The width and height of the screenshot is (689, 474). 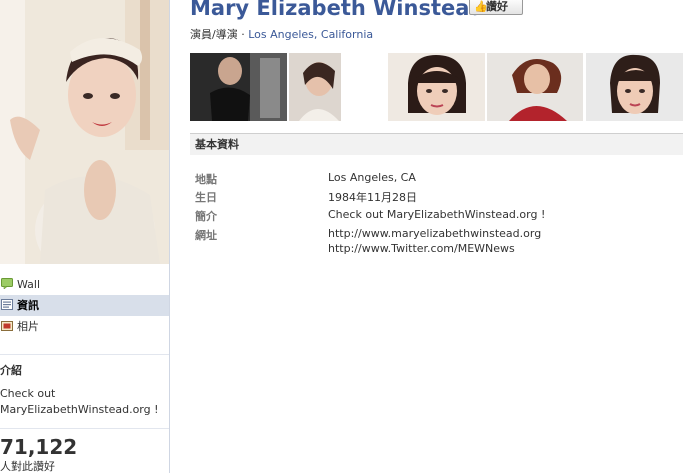 What do you see at coordinates (372, 177) in the screenshot?
I see `info-value-location: Los Angeles, CA` at bounding box center [372, 177].